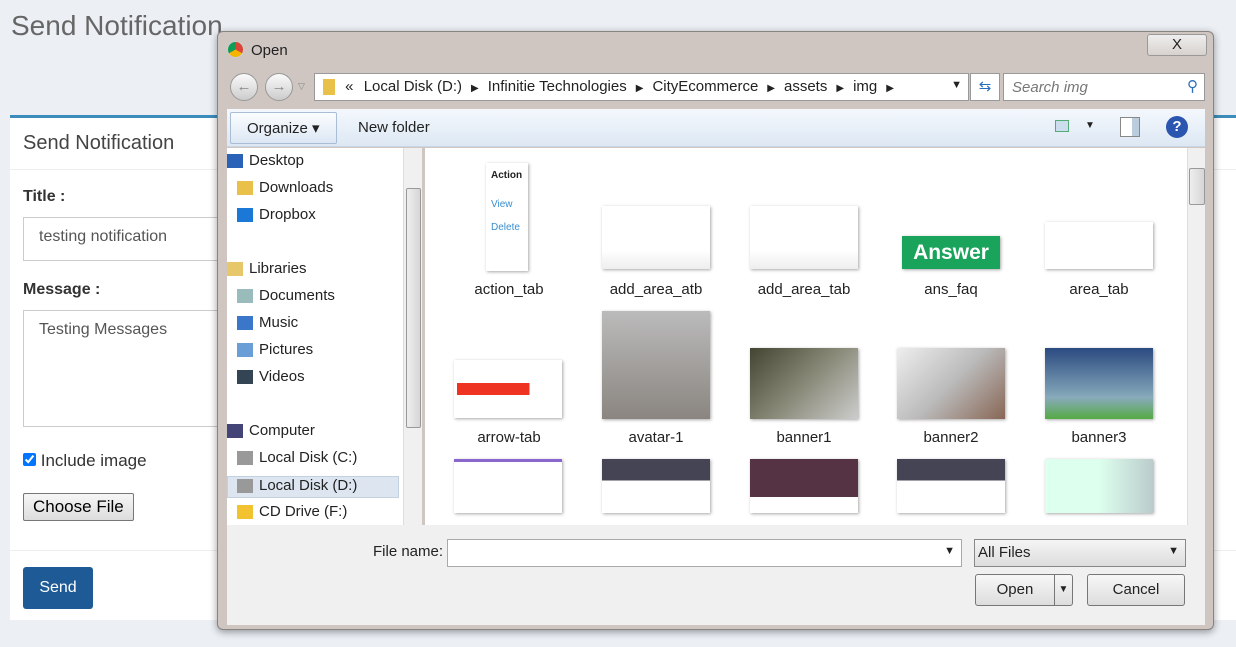 This screenshot has width=1236, height=647. I want to click on dialog-title: Open, so click(269, 50).